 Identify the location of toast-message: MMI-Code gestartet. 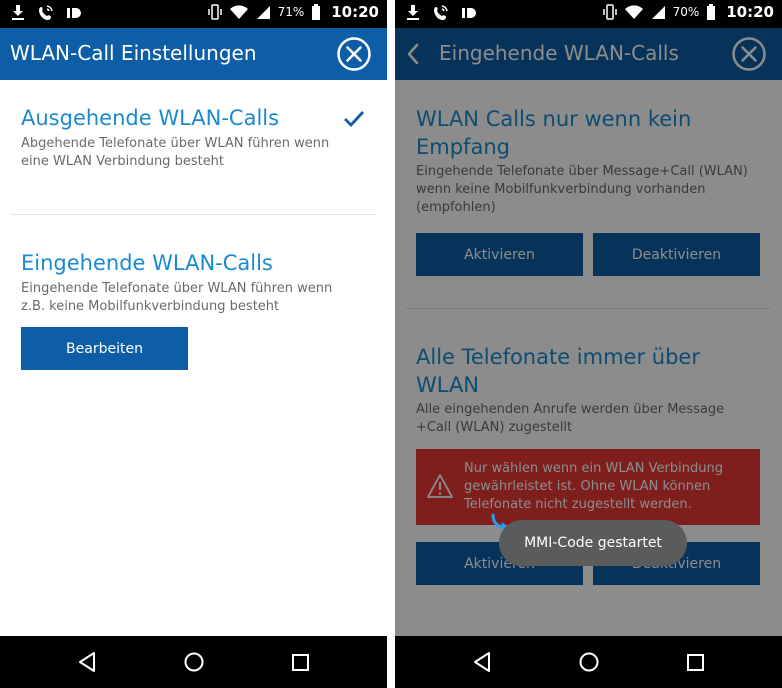
(593, 543).